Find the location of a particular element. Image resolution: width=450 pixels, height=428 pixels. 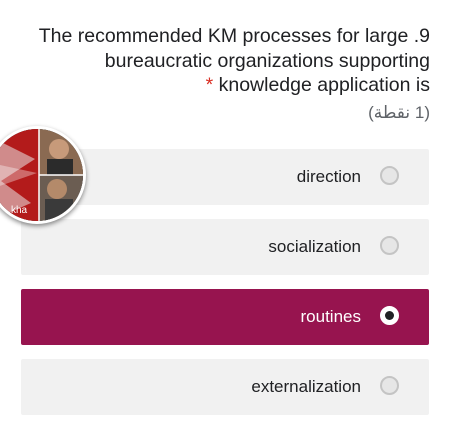

option-socialization: socialization is located at coordinates (225, 247).